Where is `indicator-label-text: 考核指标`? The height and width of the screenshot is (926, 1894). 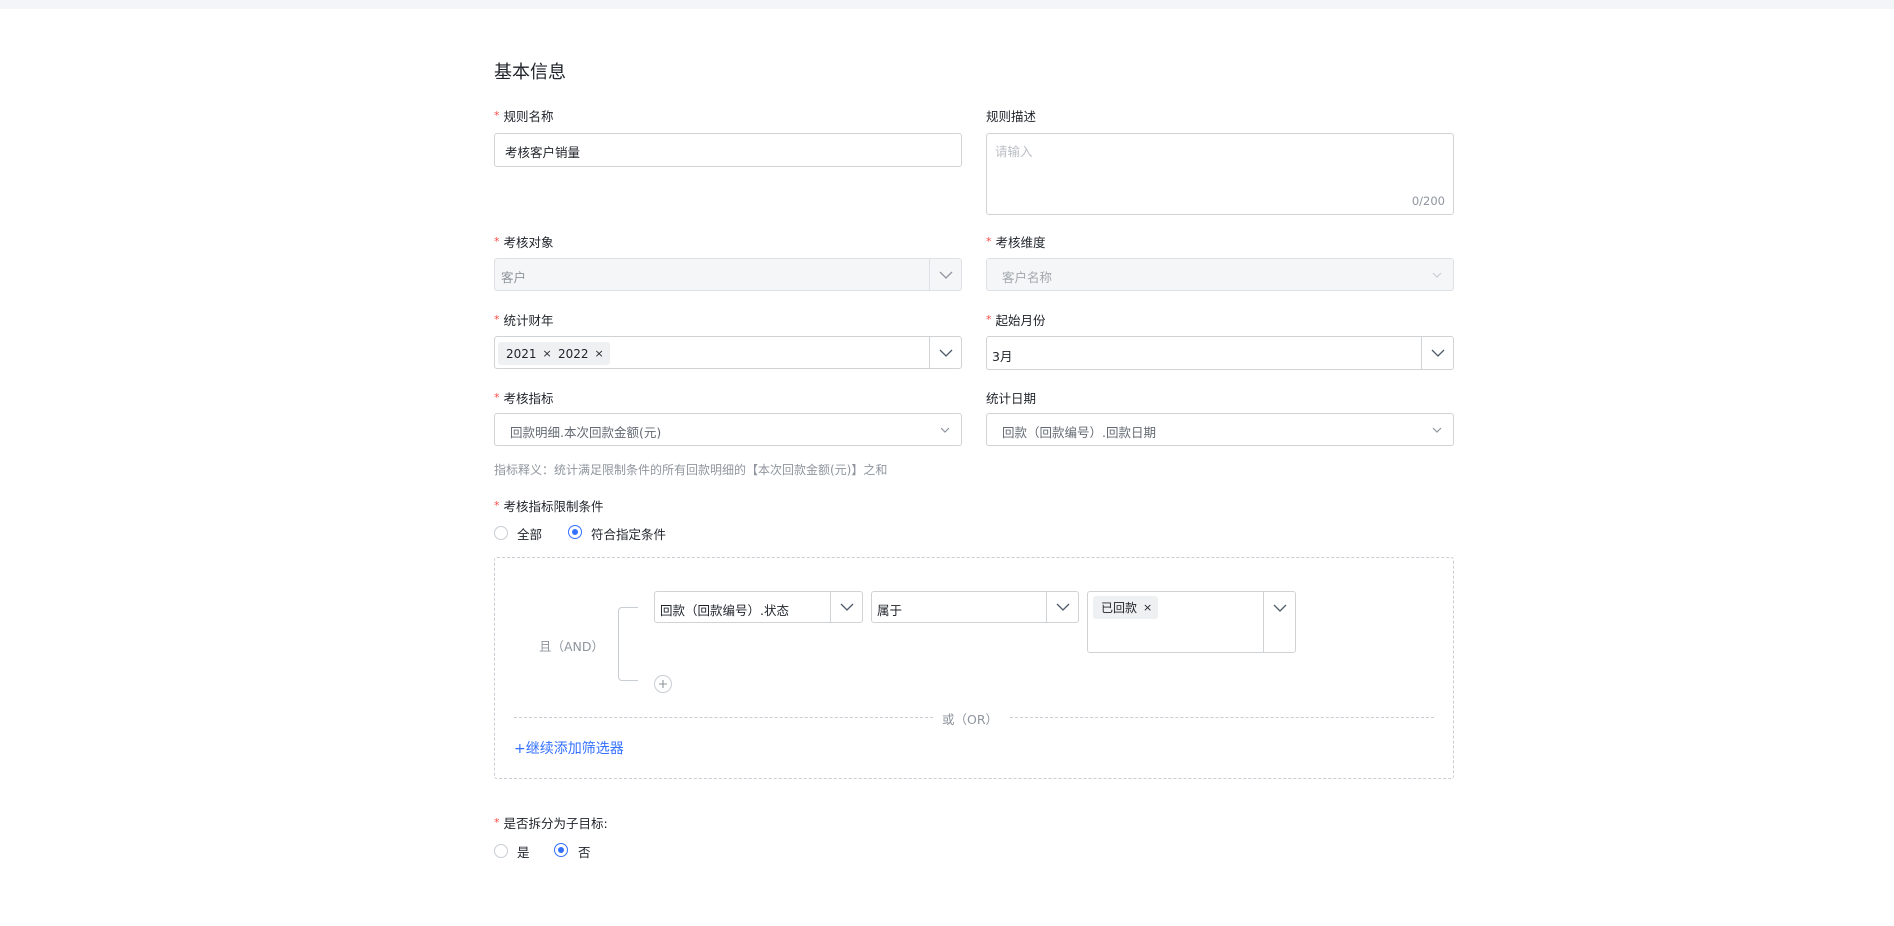 indicator-label-text: 考核指标 is located at coordinates (528, 398).